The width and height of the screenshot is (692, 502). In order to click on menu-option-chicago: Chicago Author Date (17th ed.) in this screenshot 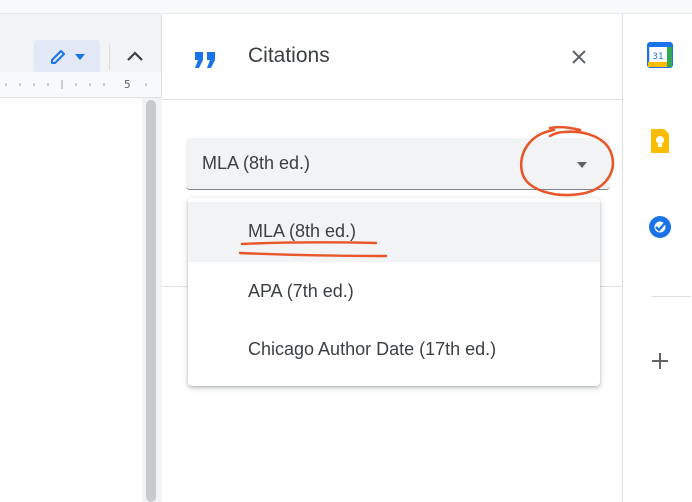, I will do `click(394, 350)`.